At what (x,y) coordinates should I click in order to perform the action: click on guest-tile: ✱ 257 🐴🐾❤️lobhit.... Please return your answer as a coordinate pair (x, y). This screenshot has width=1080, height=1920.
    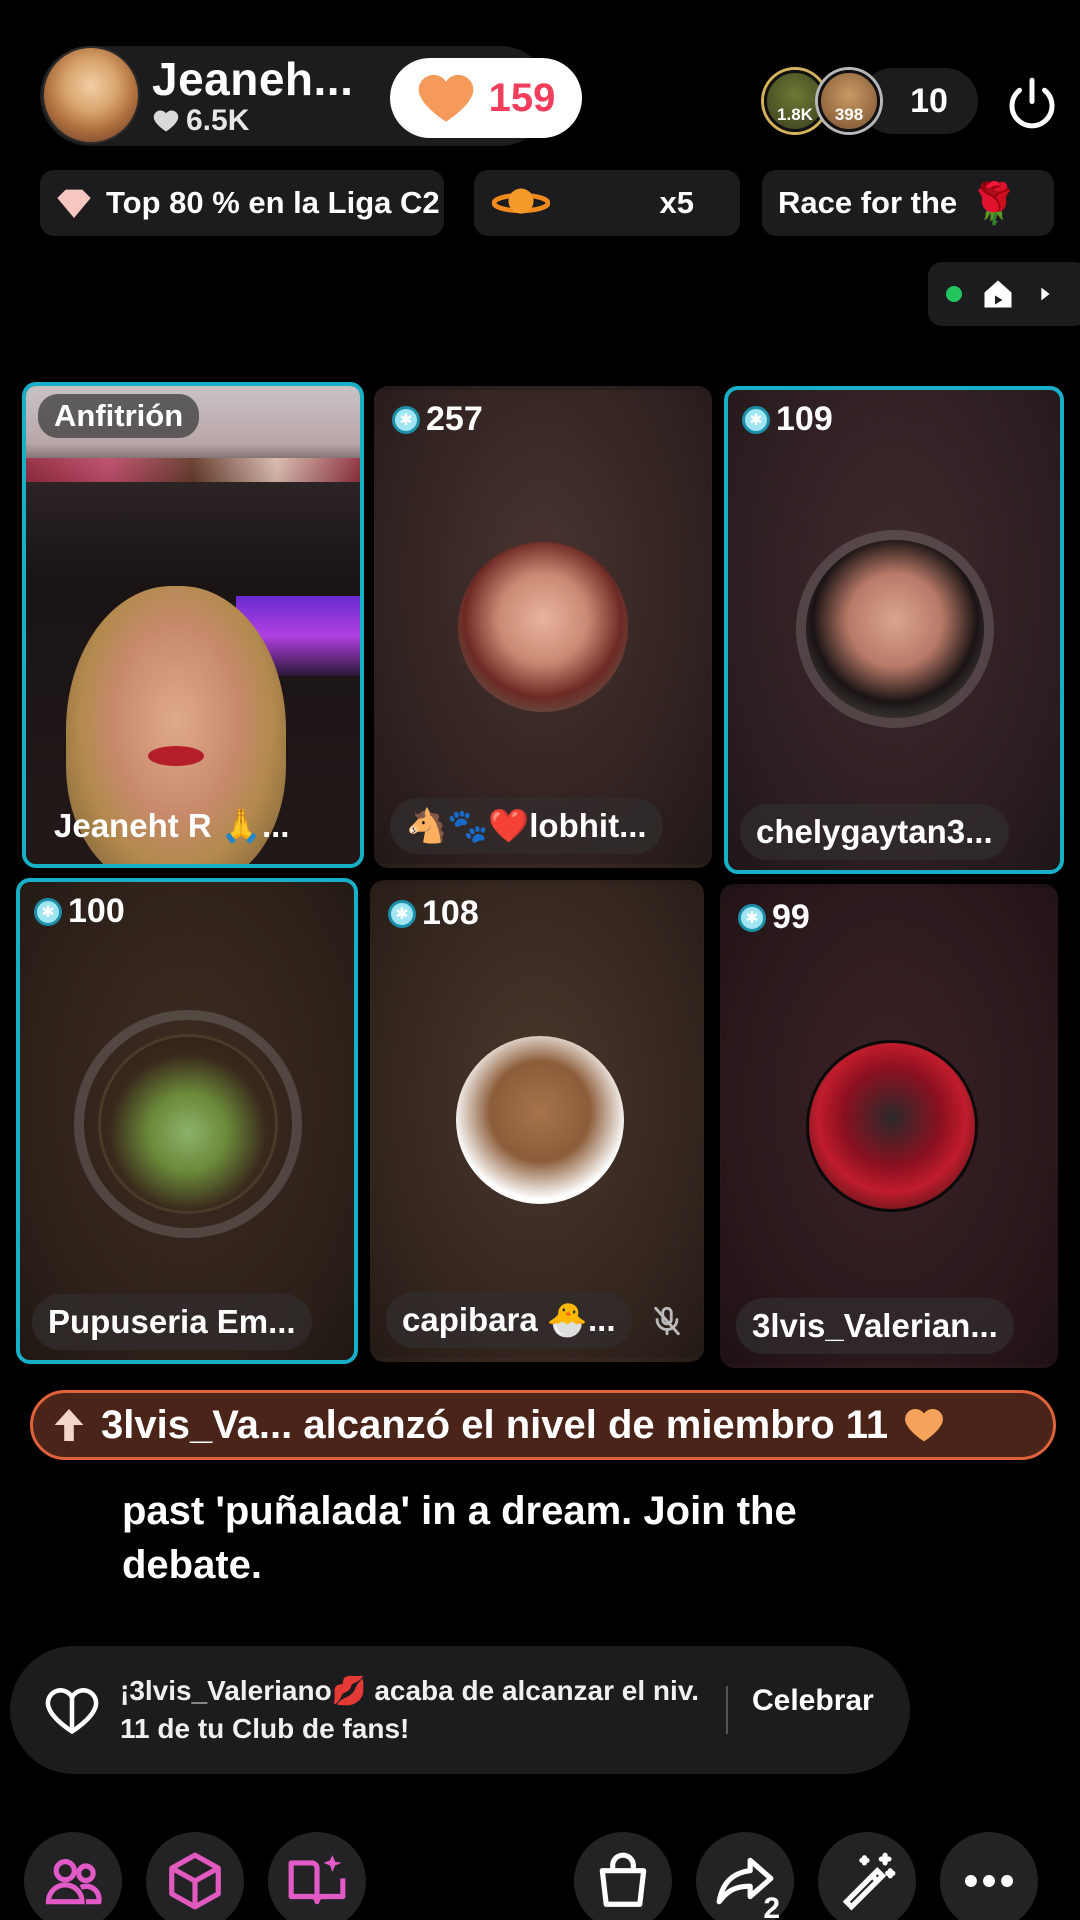
    Looking at the image, I should click on (543, 627).